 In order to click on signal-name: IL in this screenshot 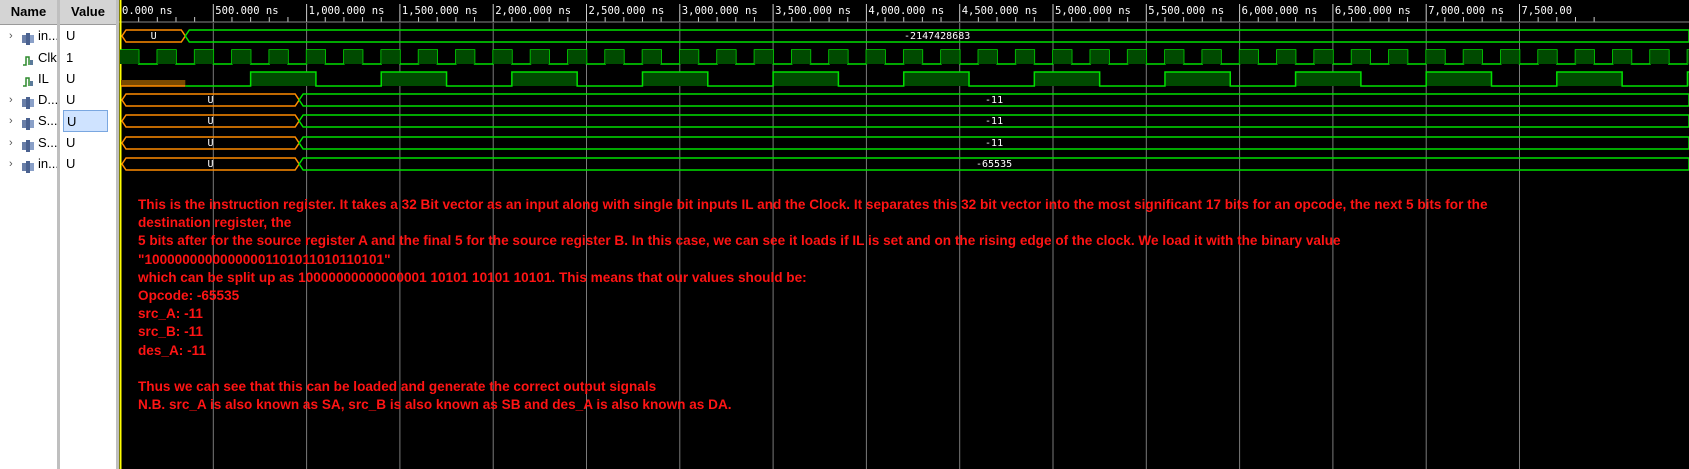, I will do `click(43, 78)`.